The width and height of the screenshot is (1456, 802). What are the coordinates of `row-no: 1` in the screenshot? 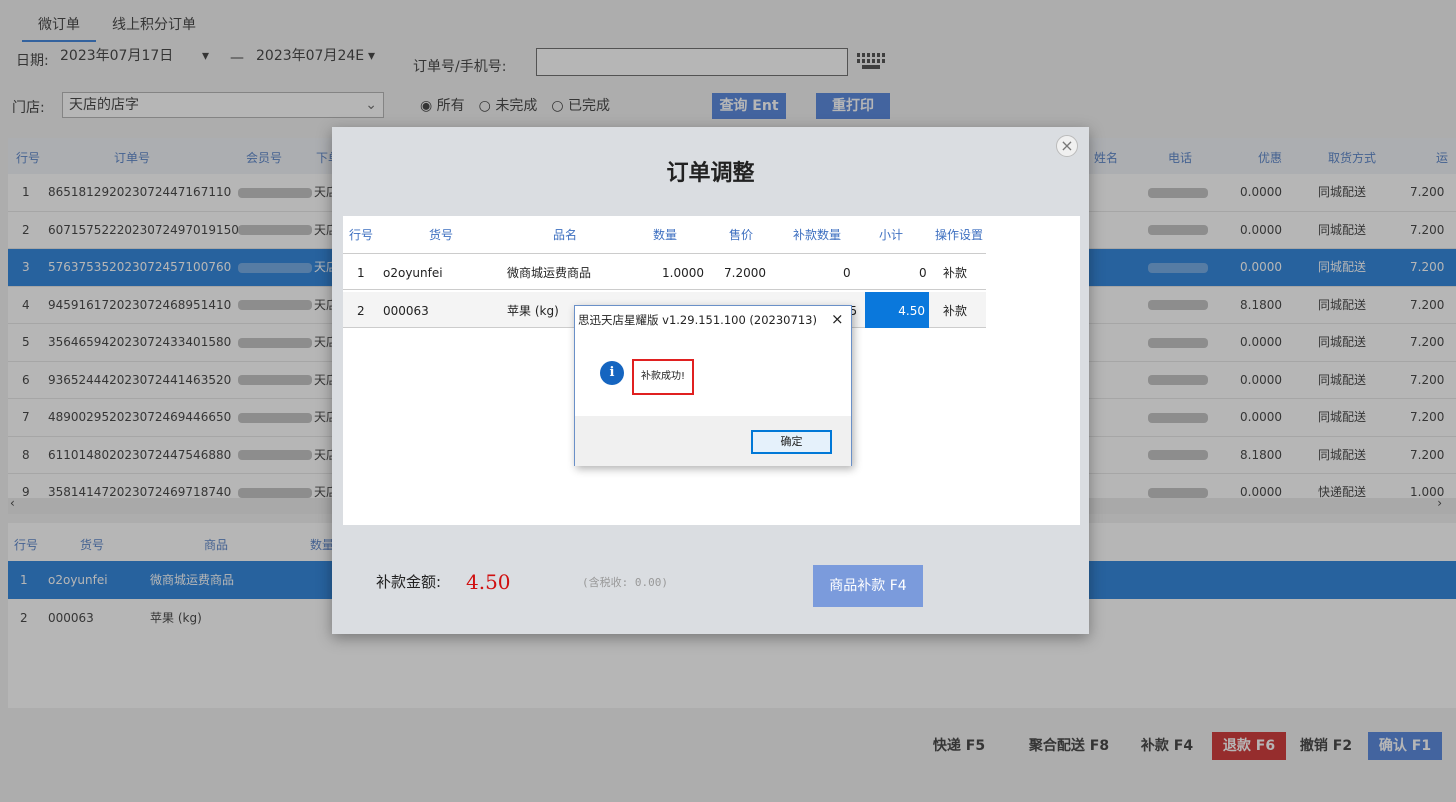 It's located at (361, 273).